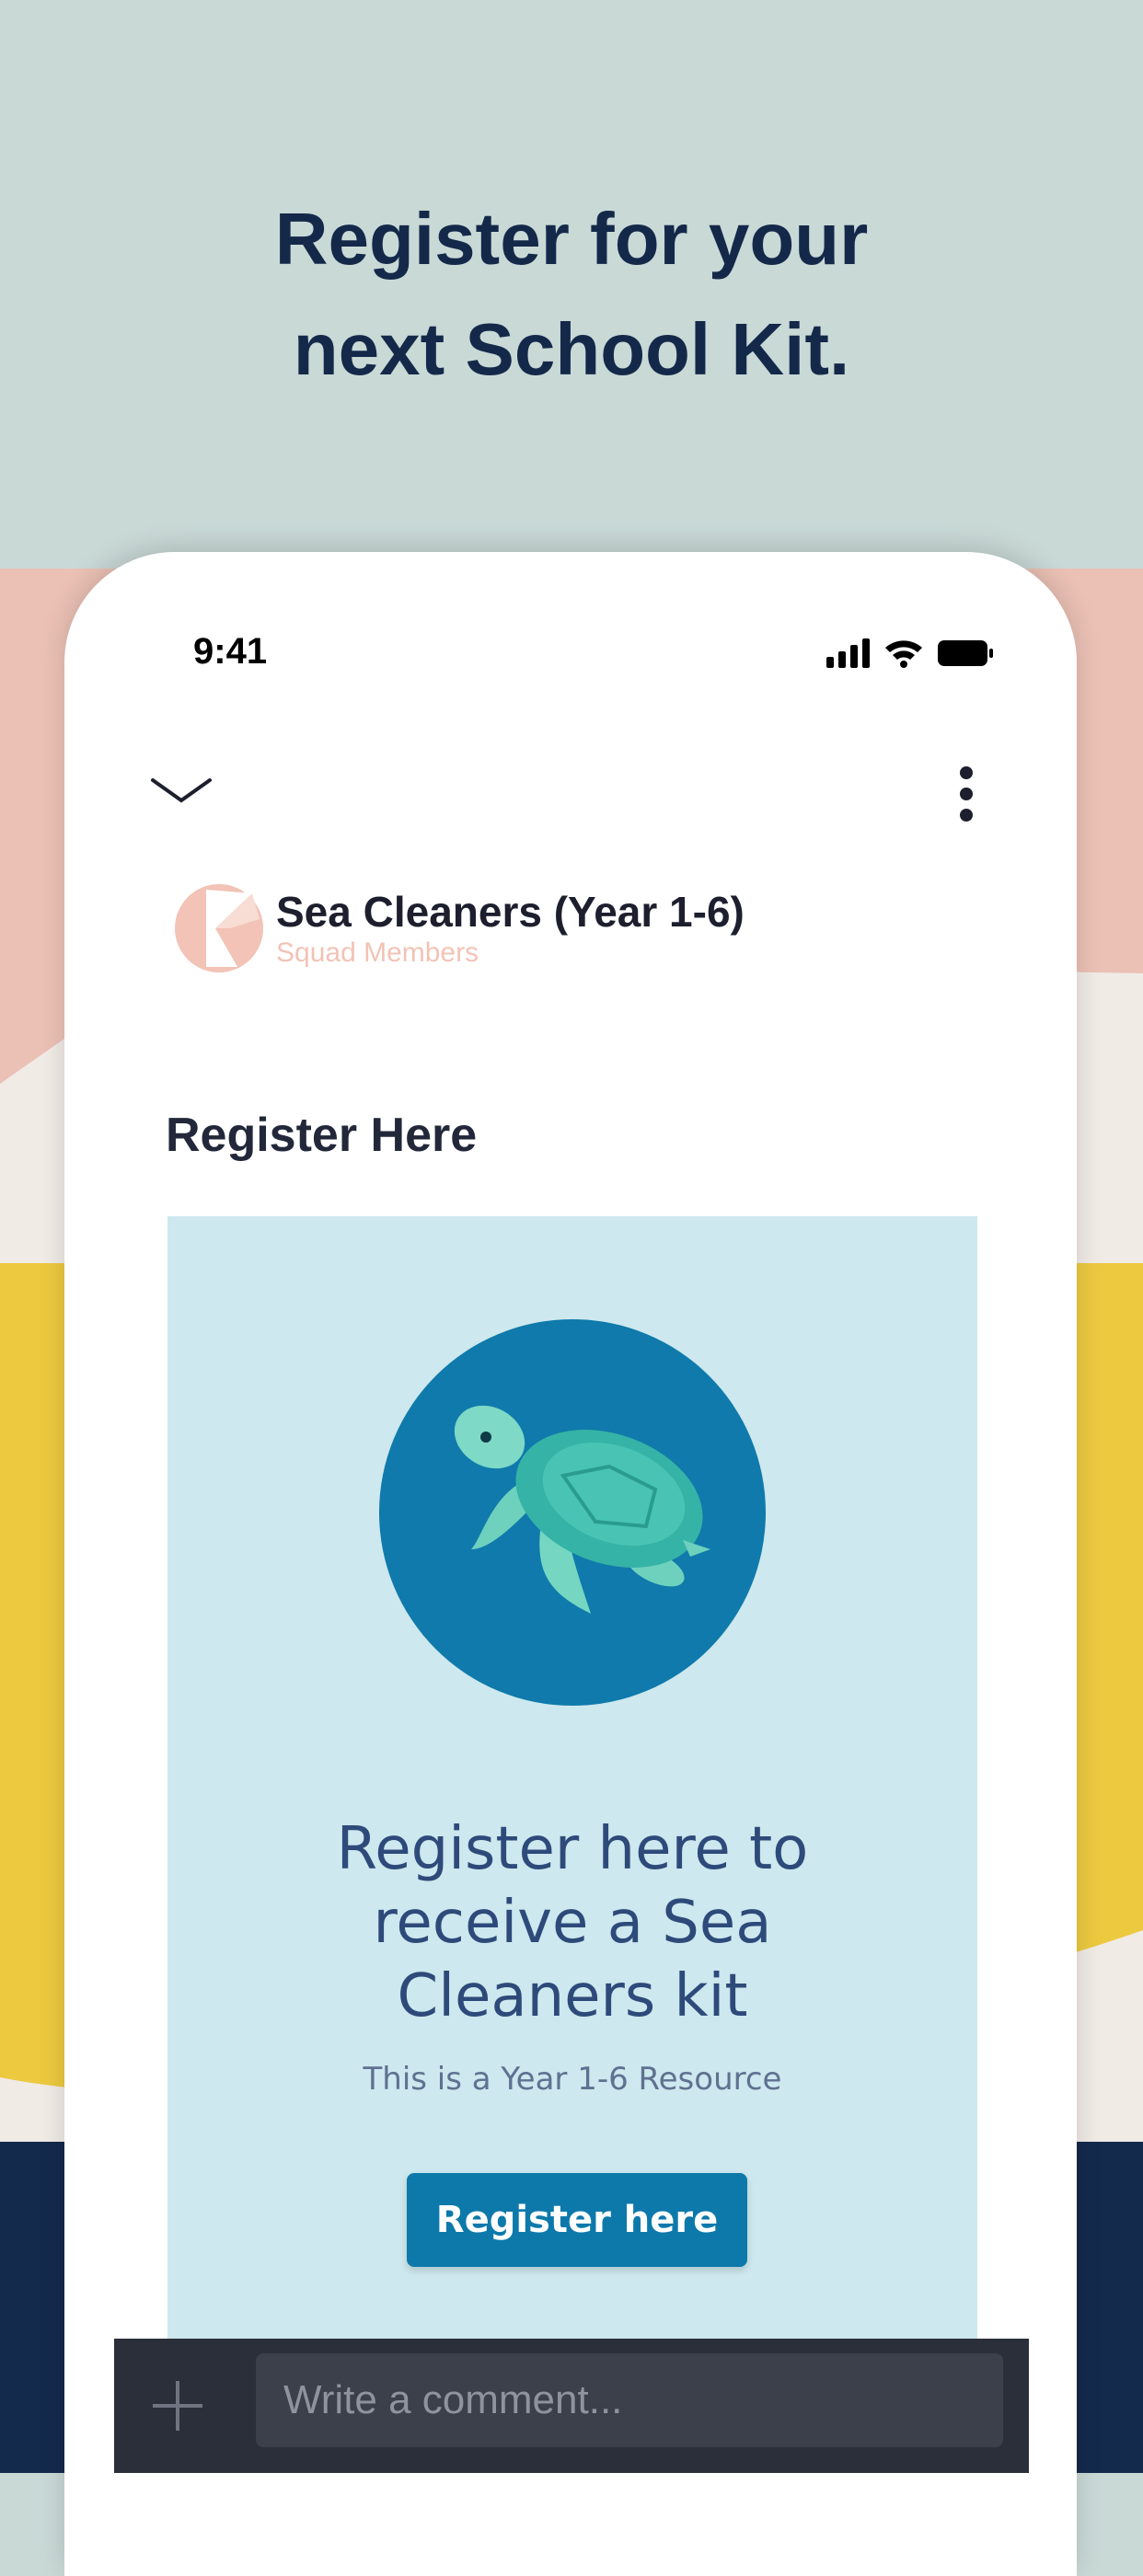 Image resolution: width=1143 pixels, height=2576 pixels. I want to click on battery-icon, so click(965, 653).